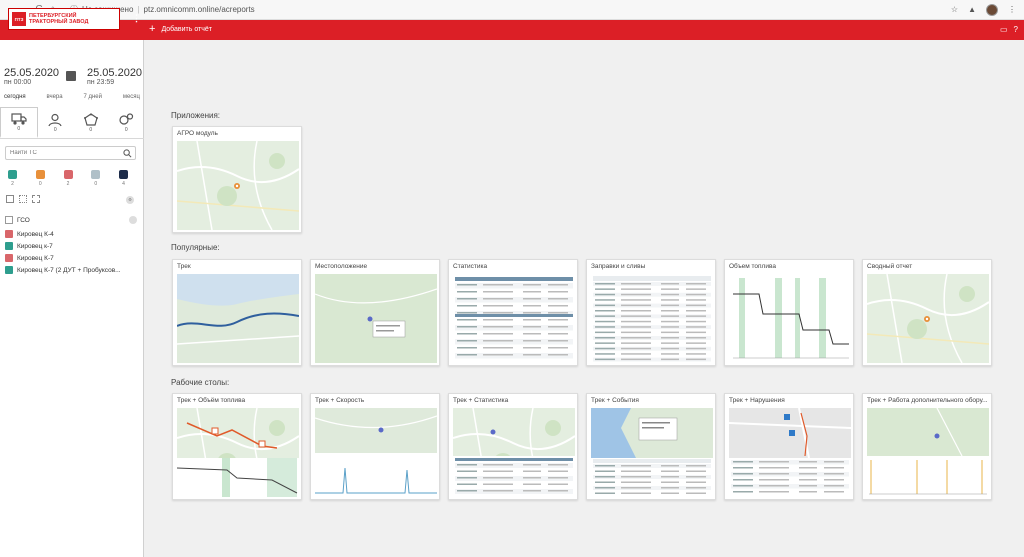 This screenshot has height=557, width=1024. Describe the element at coordinates (972, 9) in the screenshot. I see `extension-icon: ▲` at that location.